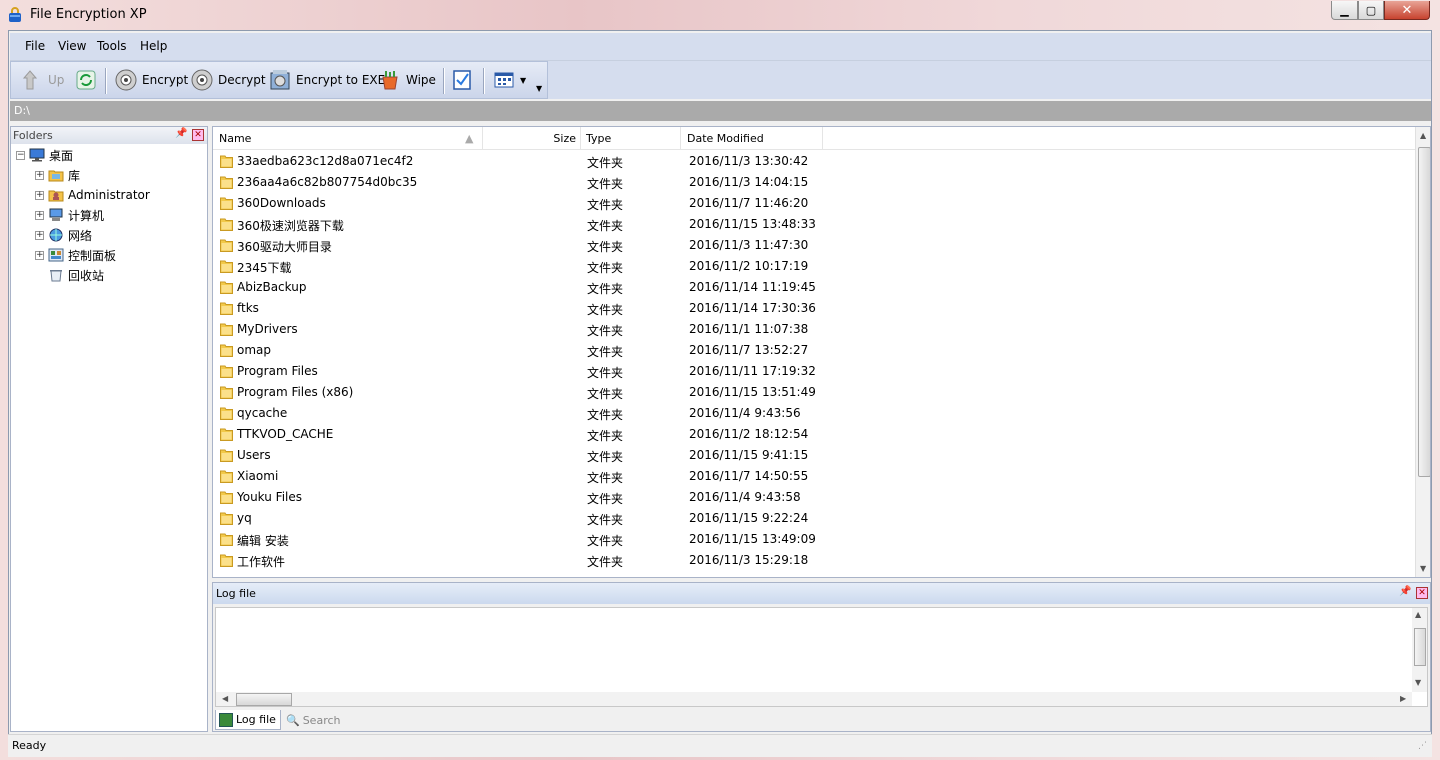 The image size is (1440, 760). Describe the element at coordinates (813, 266) in the screenshot. I see `table-row: 2345下载 文件夹 2016/11/2 10:17:19` at that location.